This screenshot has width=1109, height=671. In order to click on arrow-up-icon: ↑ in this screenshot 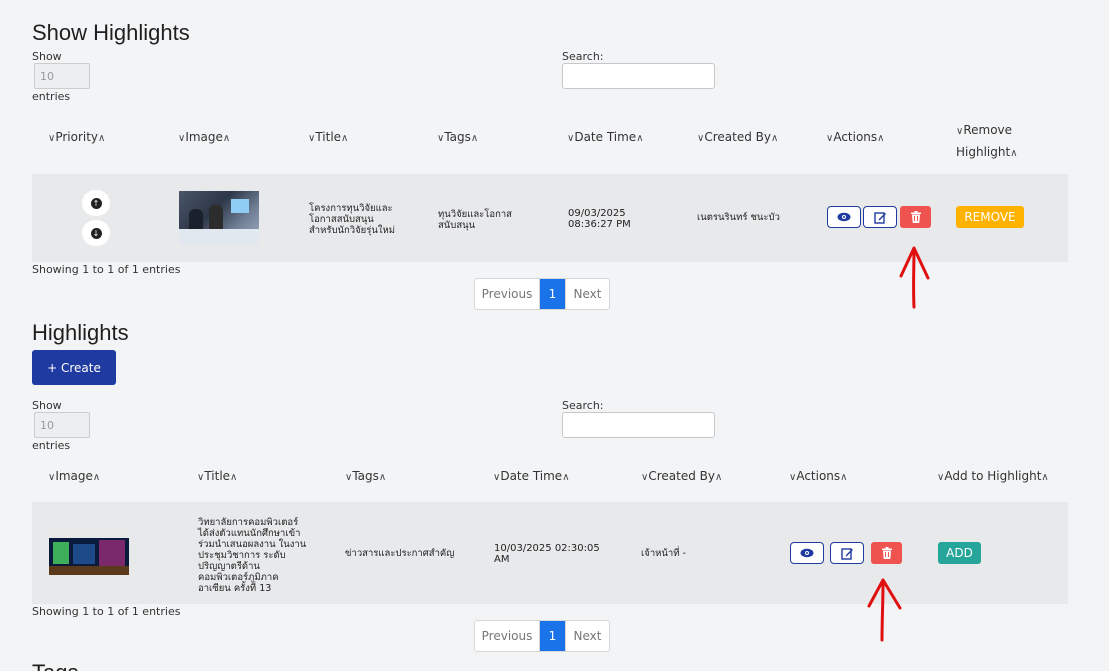, I will do `click(96, 203)`.